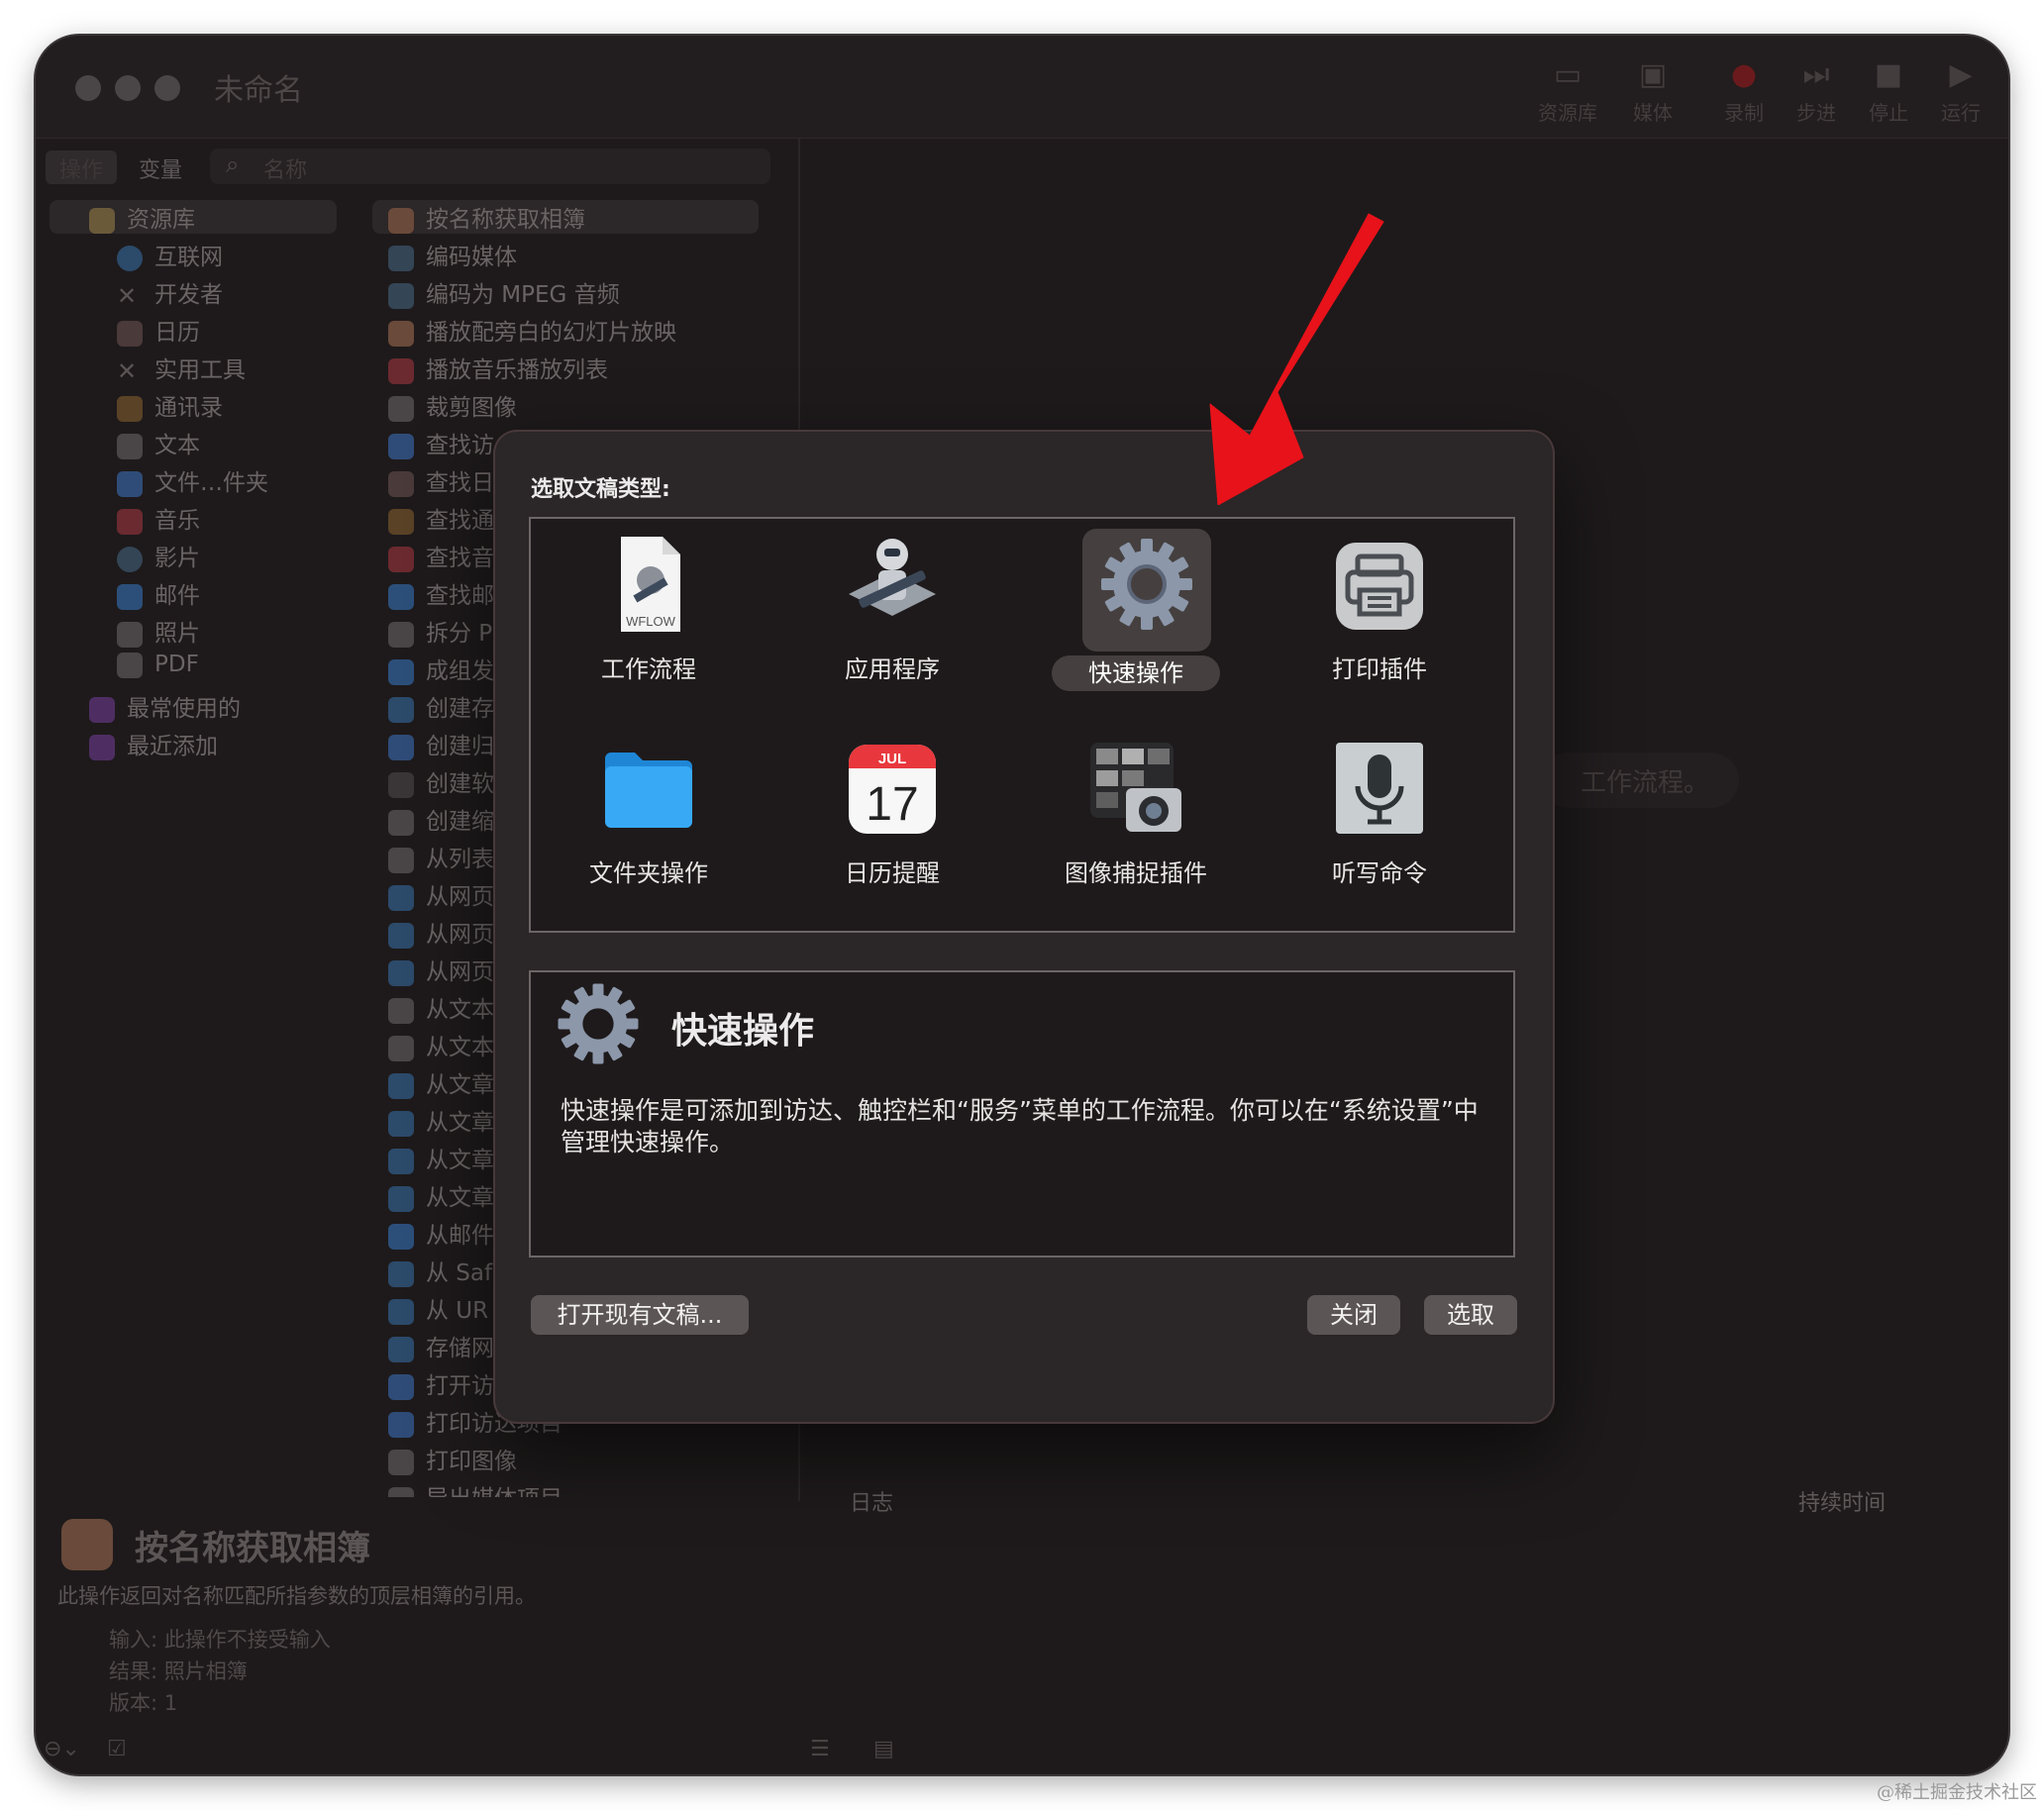 This screenshot has height=1810, width=2044. What do you see at coordinates (158, 555) in the screenshot?
I see `library-item-movies: 影片` at bounding box center [158, 555].